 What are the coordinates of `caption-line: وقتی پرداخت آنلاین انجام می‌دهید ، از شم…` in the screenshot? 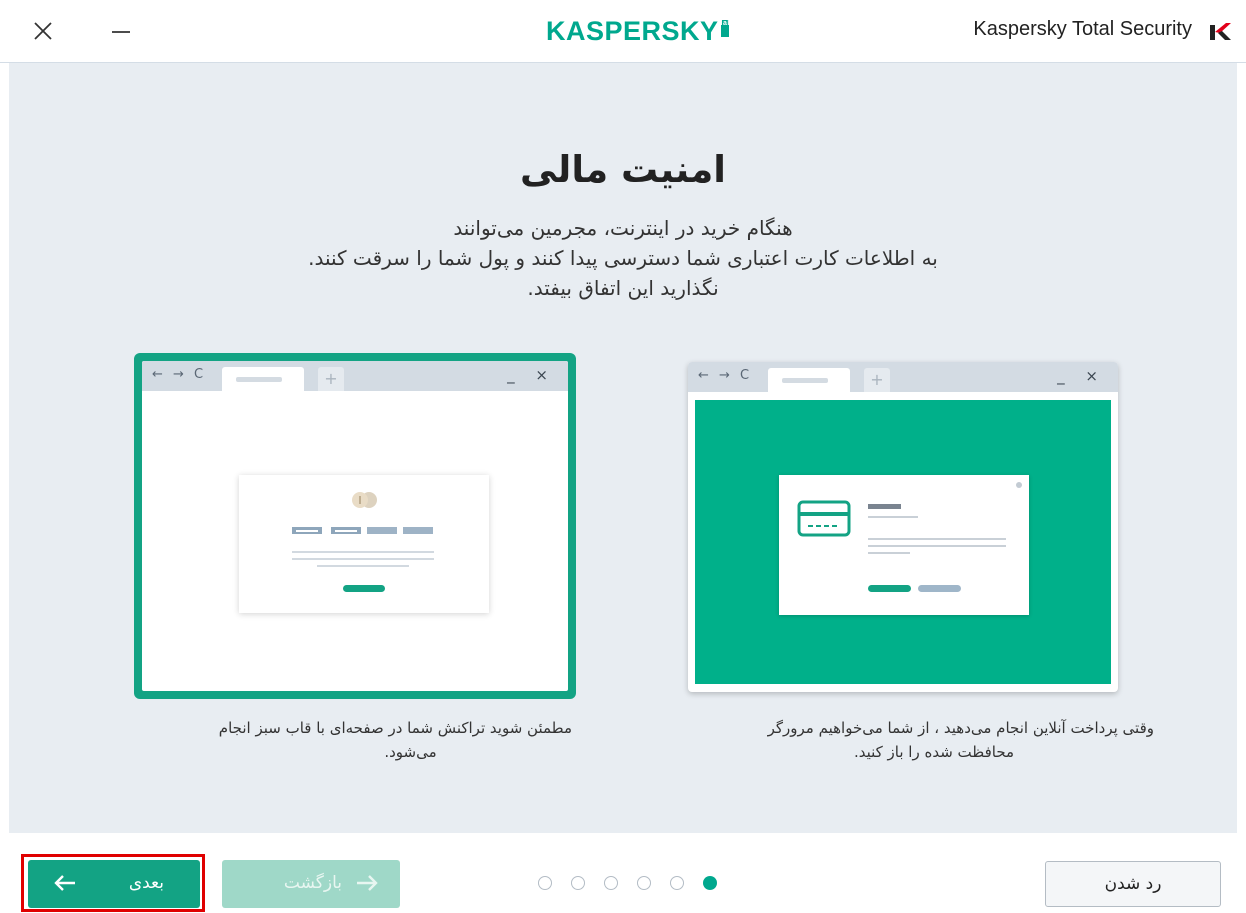 It's located at (960, 728).